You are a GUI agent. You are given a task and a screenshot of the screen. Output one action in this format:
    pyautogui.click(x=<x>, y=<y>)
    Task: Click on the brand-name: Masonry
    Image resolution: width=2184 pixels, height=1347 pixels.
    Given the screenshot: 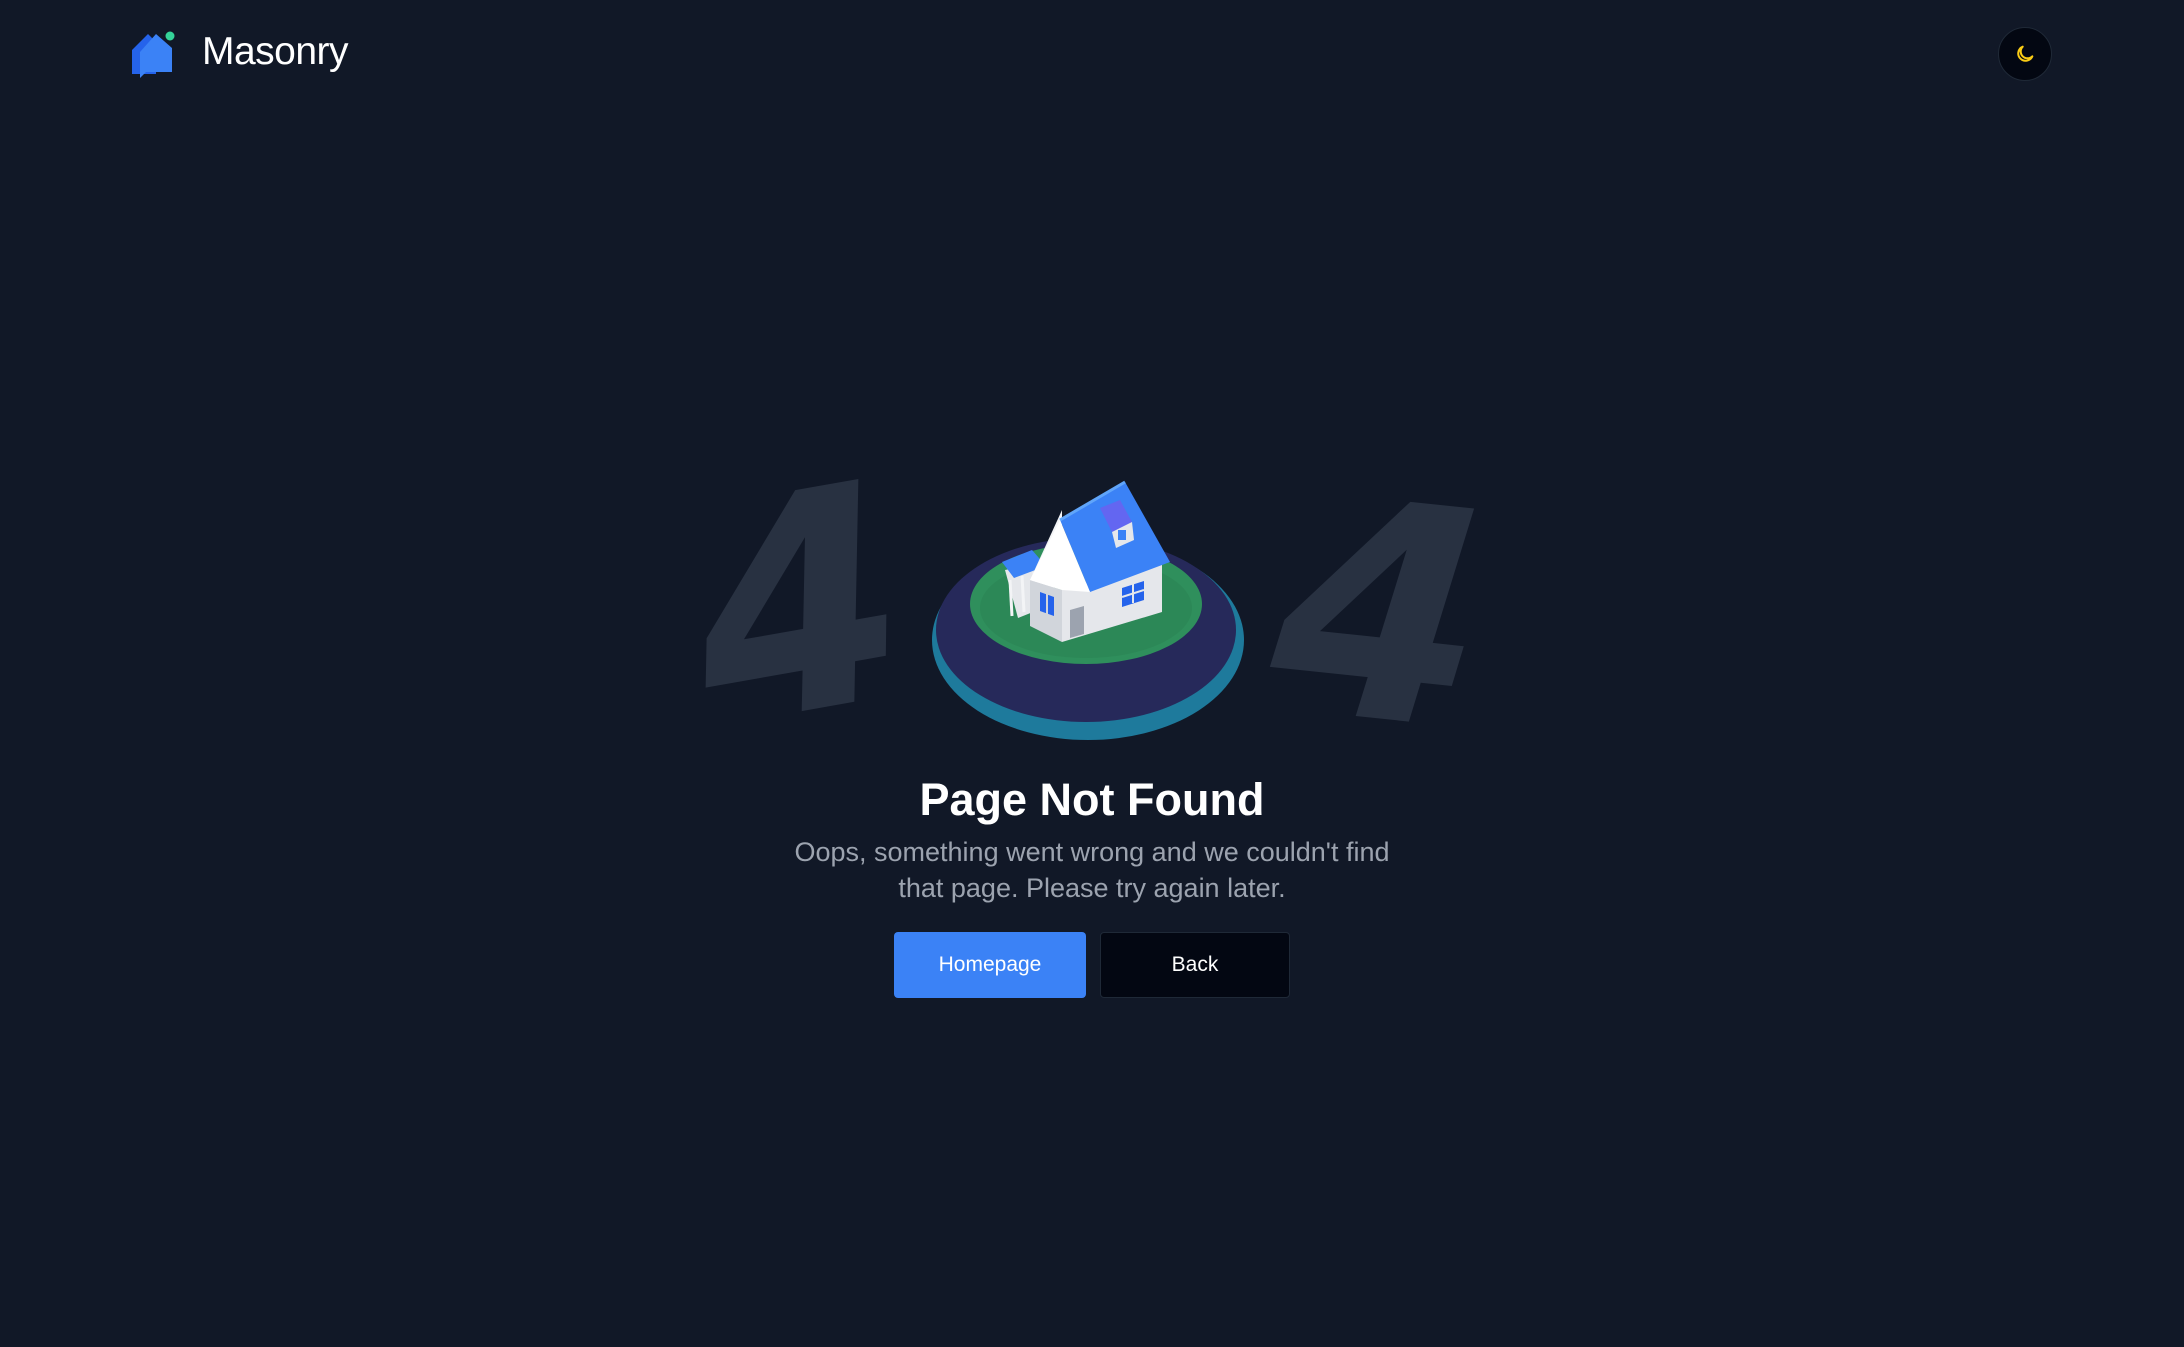 What is the action you would take?
    pyautogui.click(x=275, y=51)
    